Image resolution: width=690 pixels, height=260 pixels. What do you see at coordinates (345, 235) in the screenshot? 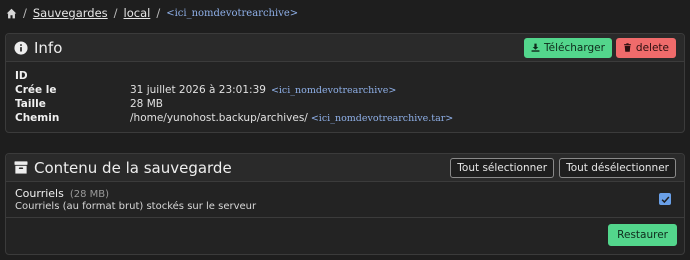
I see `content-card-footer: Restaurer` at bounding box center [345, 235].